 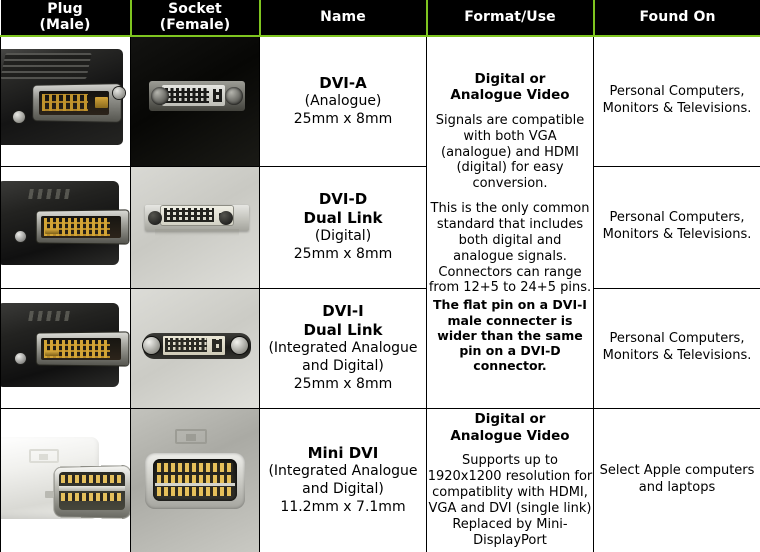 What do you see at coordinates (343, 82) in the screenshot?
I see `connector-name: DVI-A` at bounding box center [343, 82].